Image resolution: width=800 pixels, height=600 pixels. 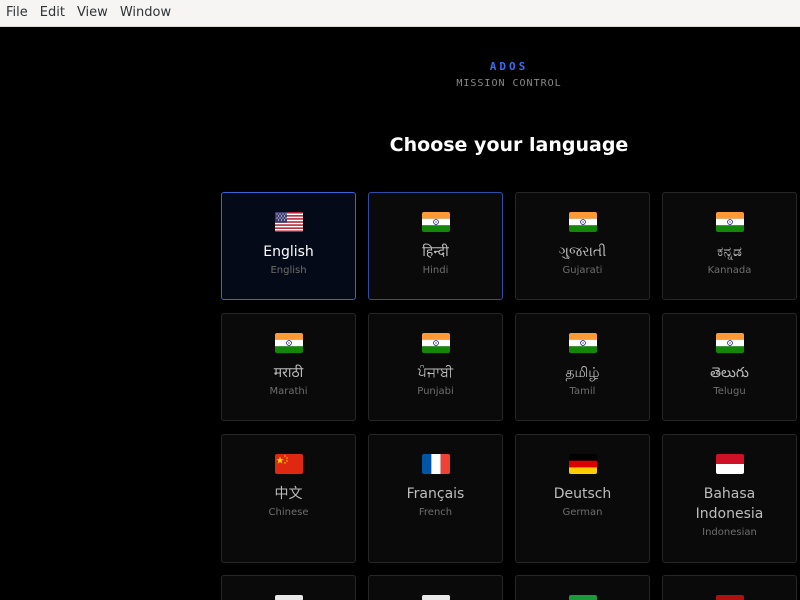 I want to click on language-card-hindi: हिन्दी Hindi, so click(x=435, y=246).